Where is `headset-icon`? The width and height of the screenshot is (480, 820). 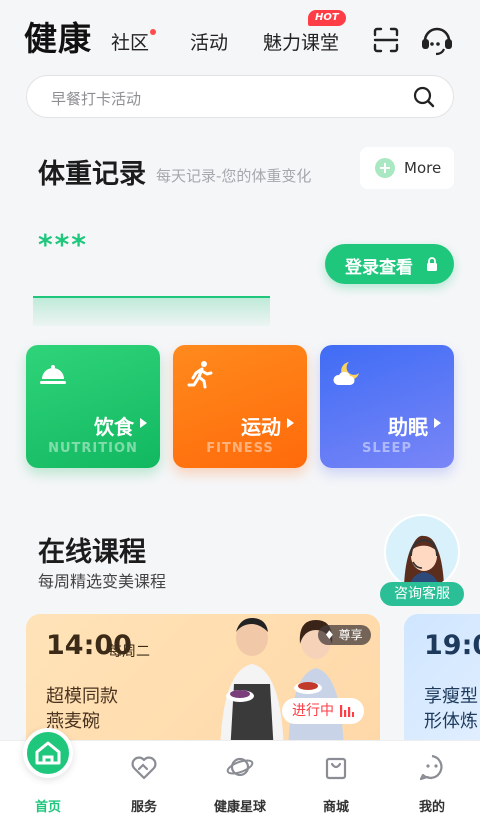
headset-icon is located at coordinates (437, 41).